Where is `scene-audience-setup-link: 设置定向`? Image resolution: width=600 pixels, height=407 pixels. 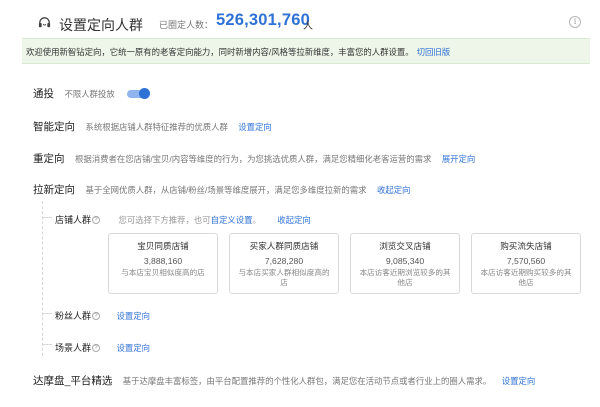 scene-audience-setup-link: 设置定向 is located at coordinates (133, 348).